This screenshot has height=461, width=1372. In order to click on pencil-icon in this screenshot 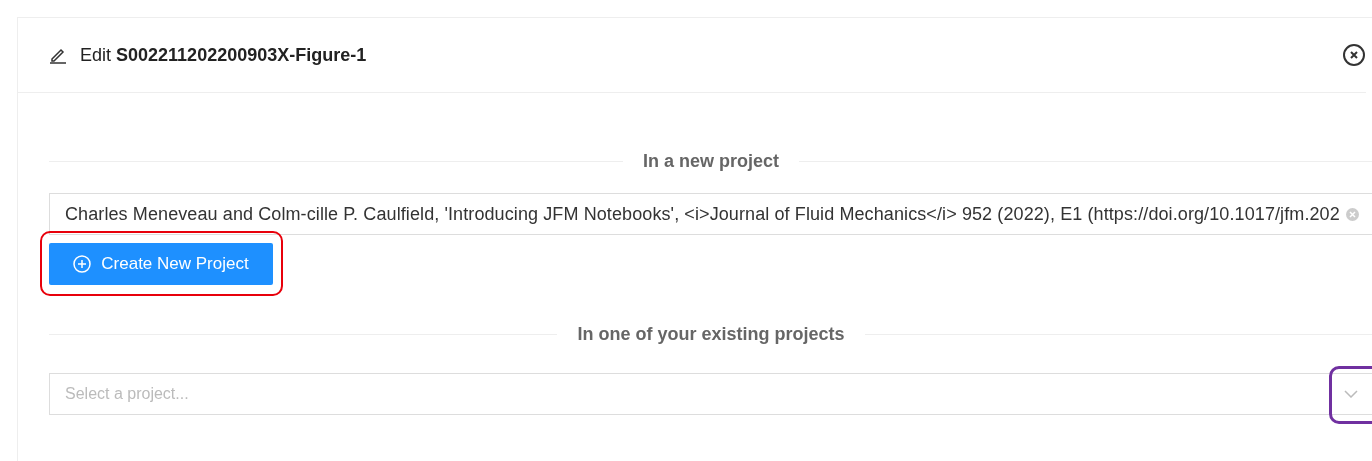, I will do `click(58, 55)`.